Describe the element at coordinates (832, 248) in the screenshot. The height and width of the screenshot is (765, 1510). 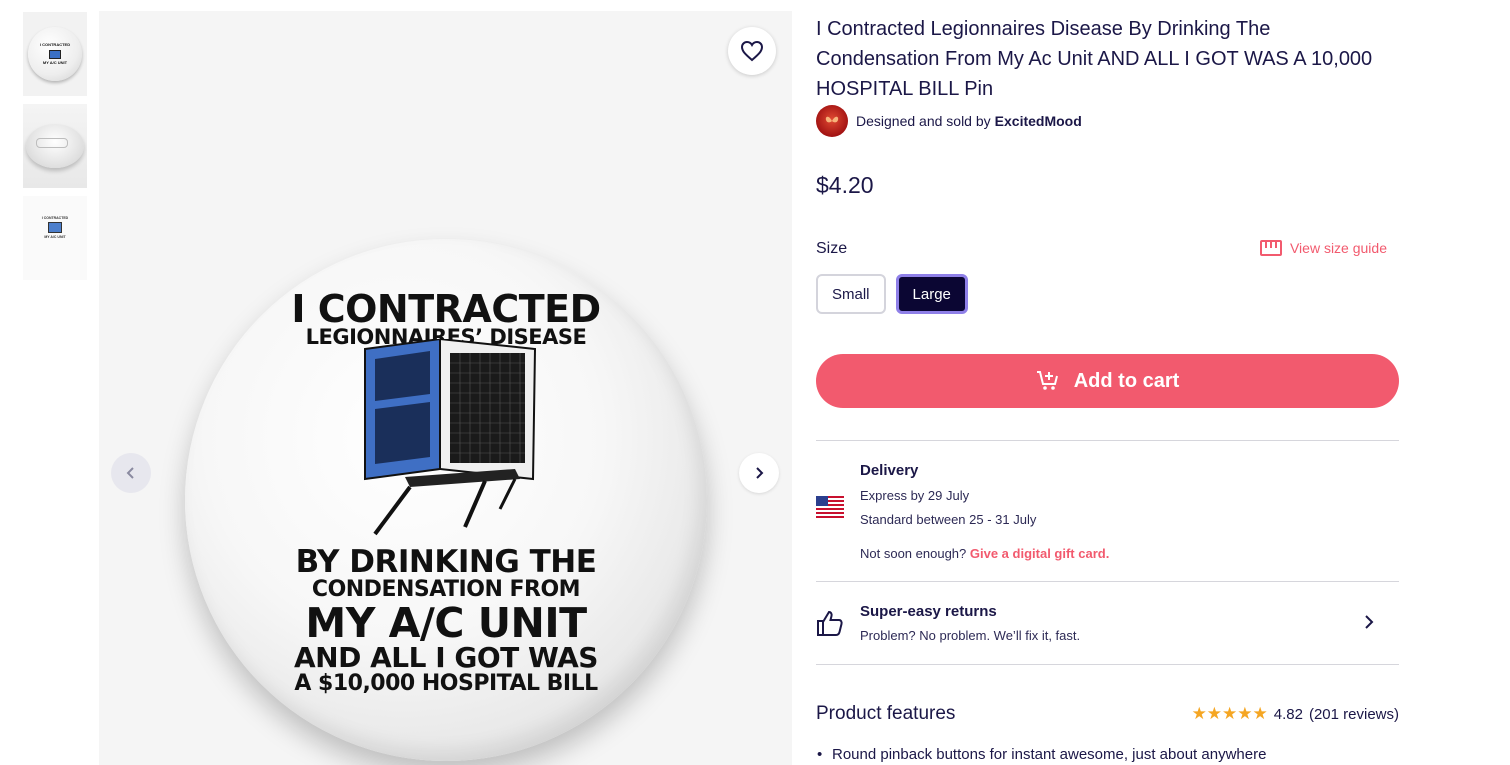
I see `size-label: Size` at that location.